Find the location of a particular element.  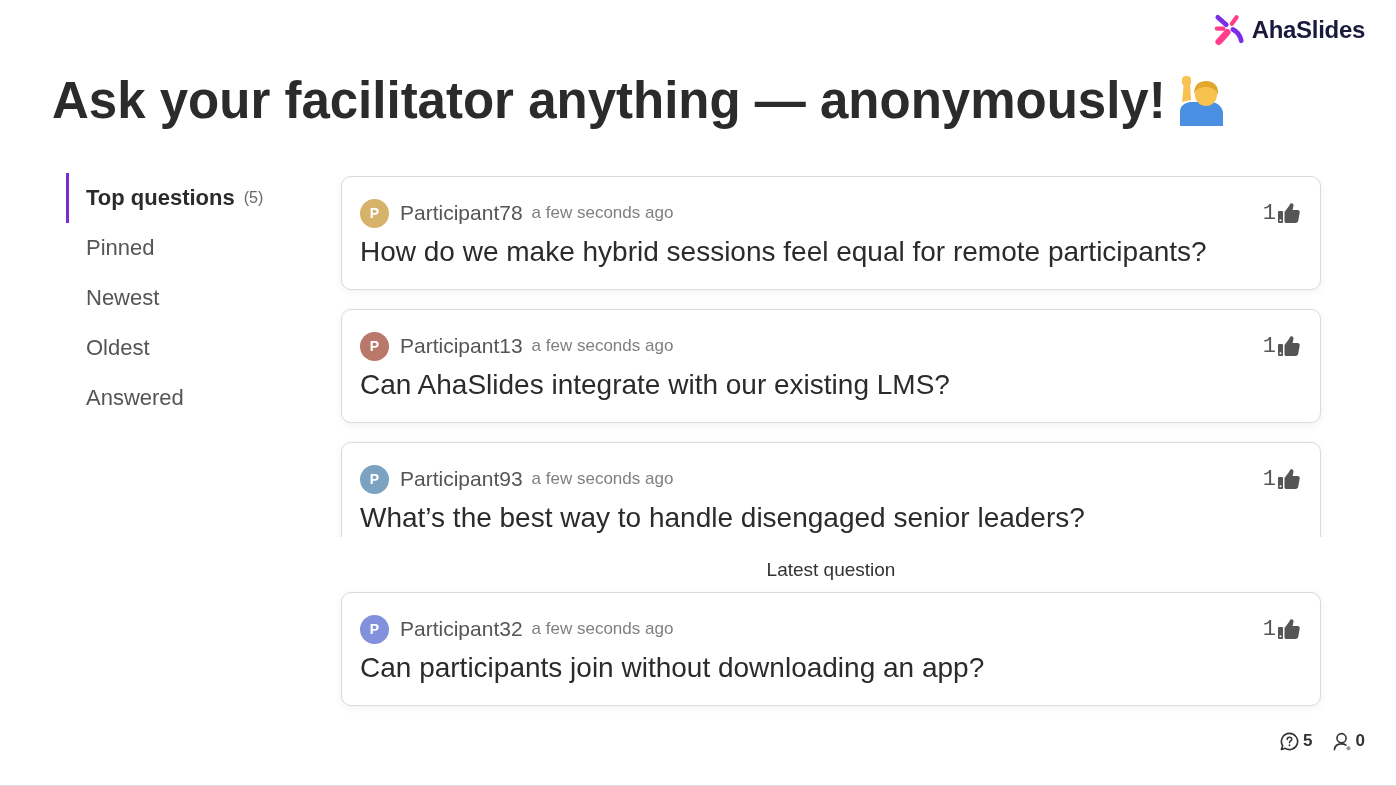

logo-icon is located at coordinates (1229, 29).